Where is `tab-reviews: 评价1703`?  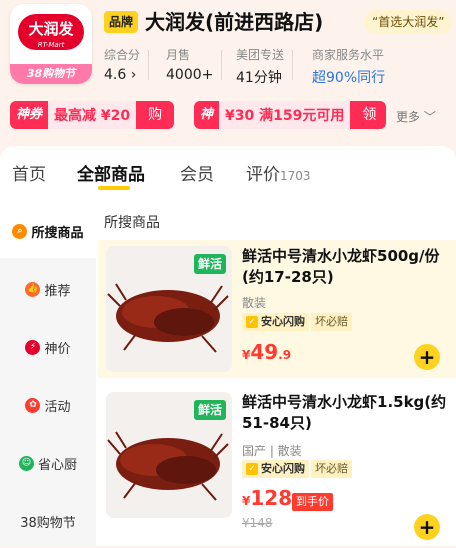 tab-reviews: 评价1703 is located at coordinates (278, 172).